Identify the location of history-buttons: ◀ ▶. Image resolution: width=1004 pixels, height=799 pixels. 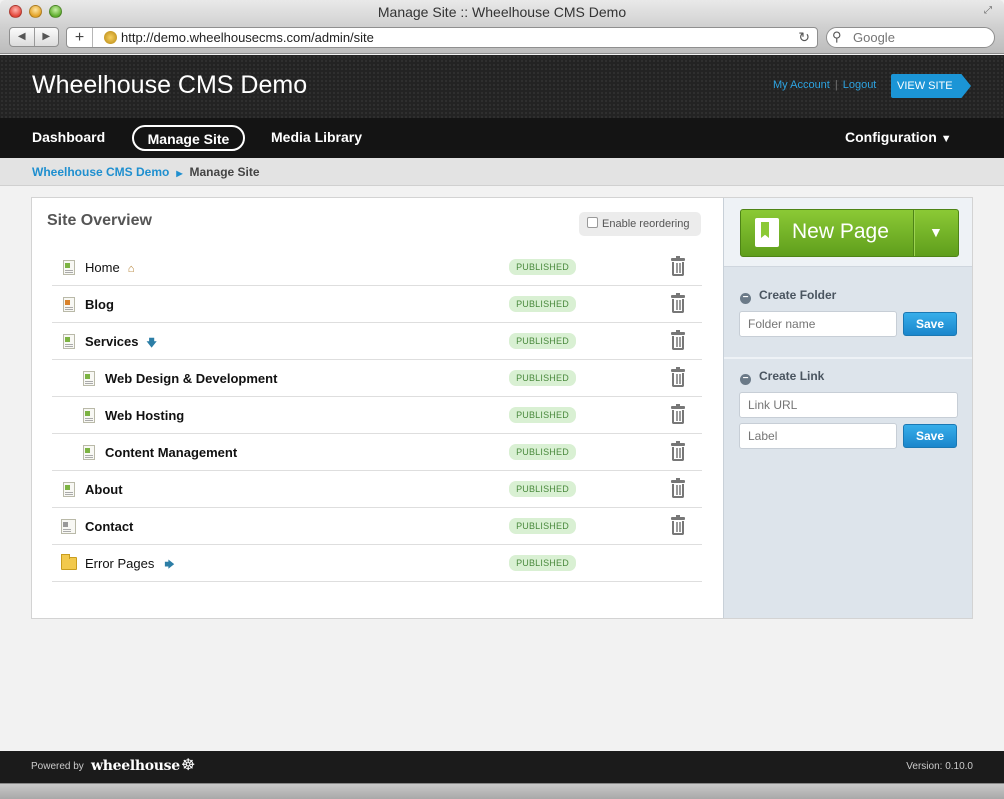
(34, 37).